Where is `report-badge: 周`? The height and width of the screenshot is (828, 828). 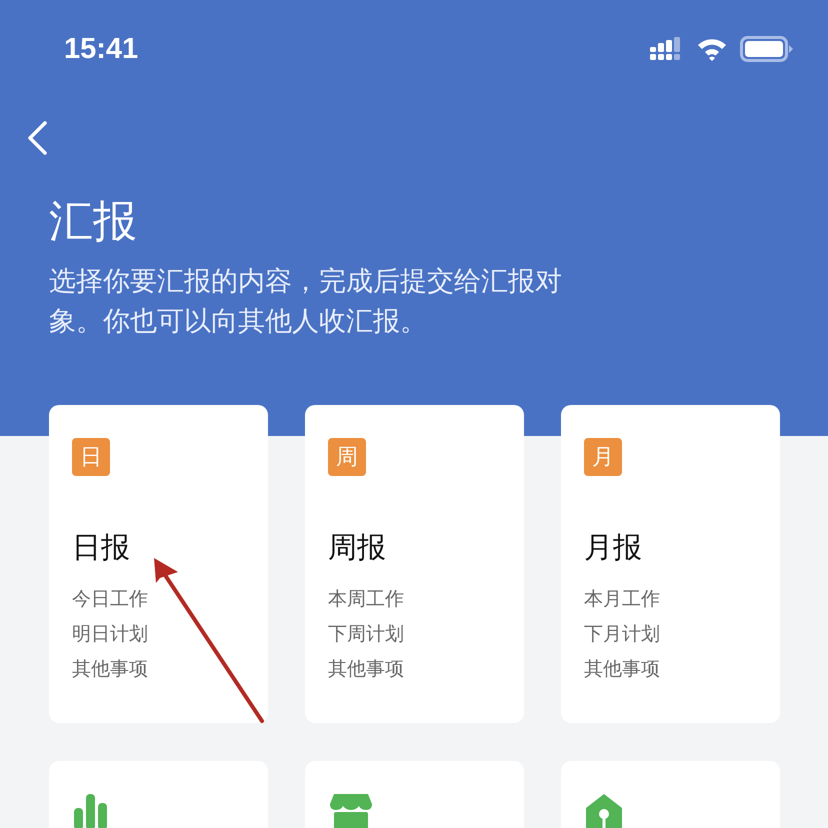
report-badge: 周 is located at coordinates (347, 457).